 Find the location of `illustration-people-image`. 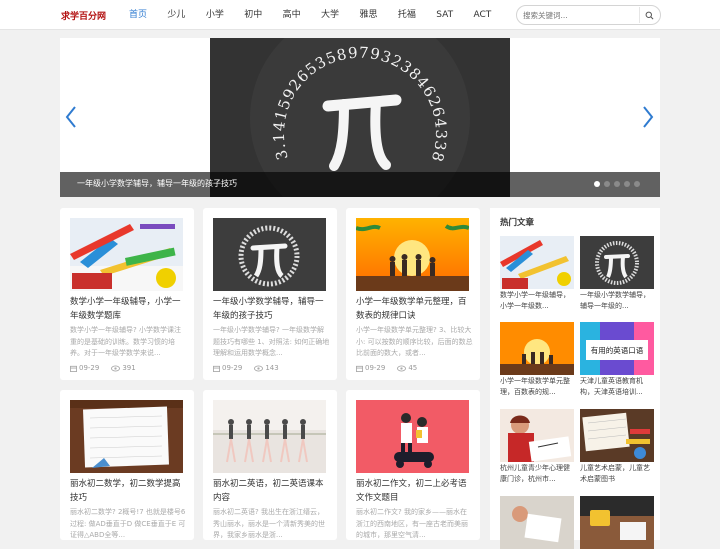

illustration-people-image is located at coordinates (412, 436).